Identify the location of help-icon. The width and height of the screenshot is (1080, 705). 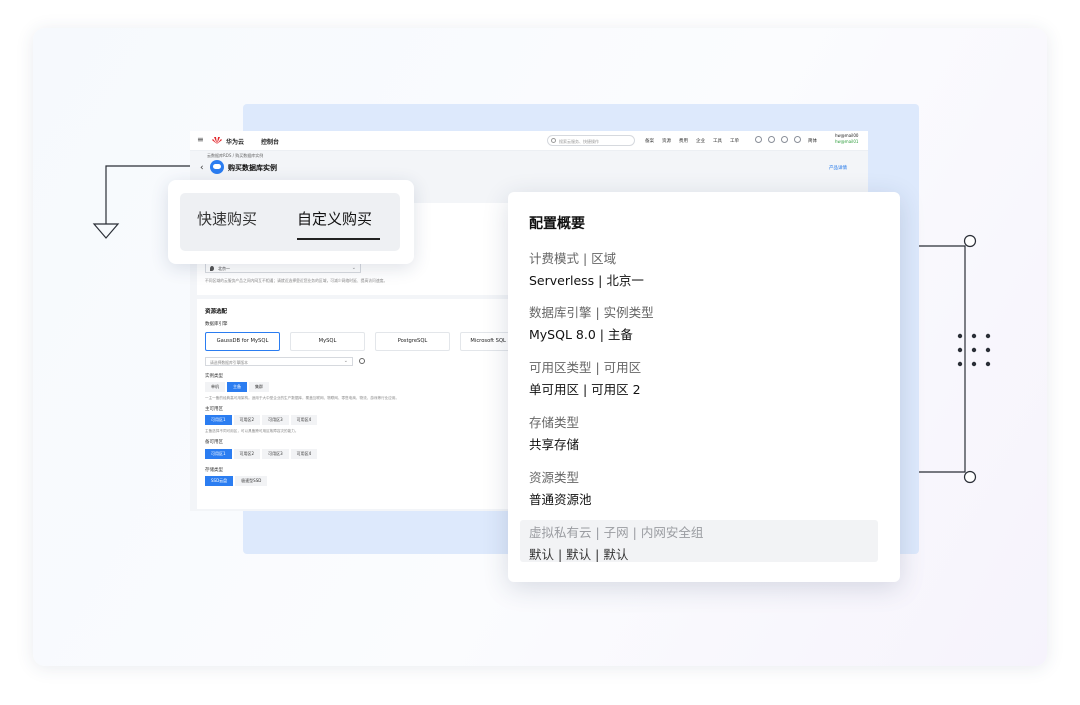
(758, 139).